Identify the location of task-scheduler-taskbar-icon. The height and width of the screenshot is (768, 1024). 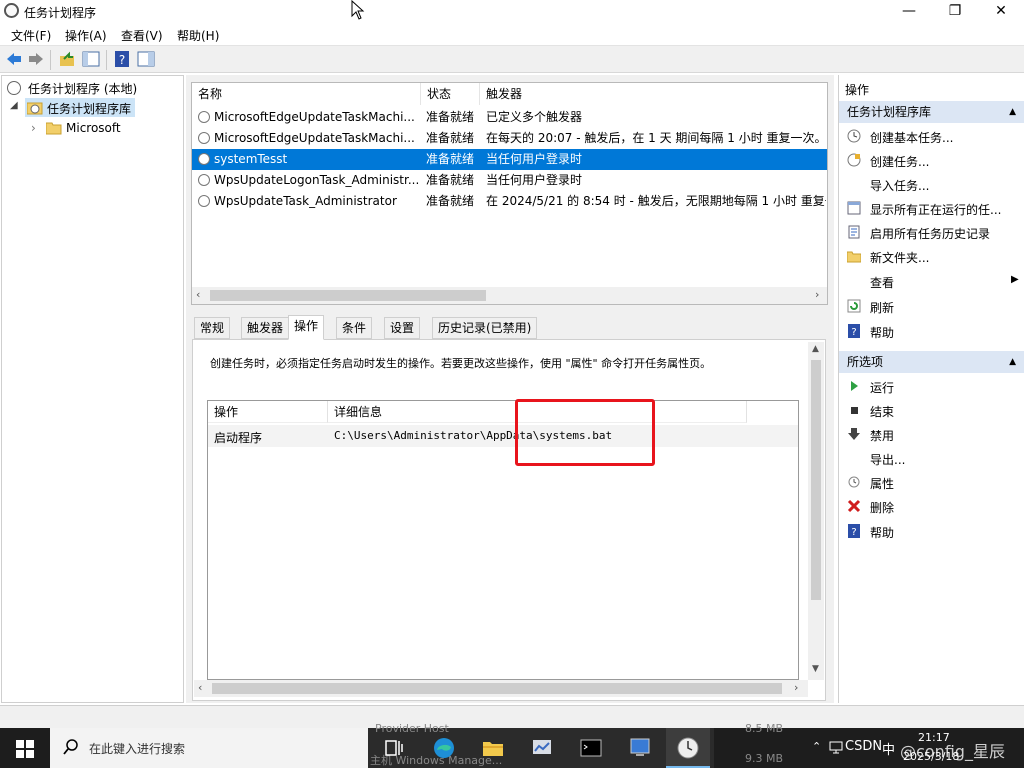
(688, 748).